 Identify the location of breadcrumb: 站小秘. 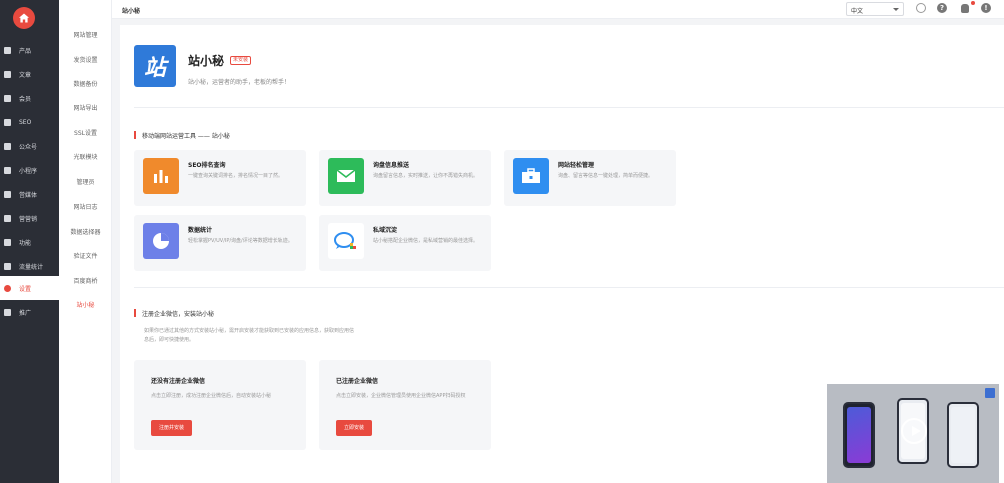
(131, 11).